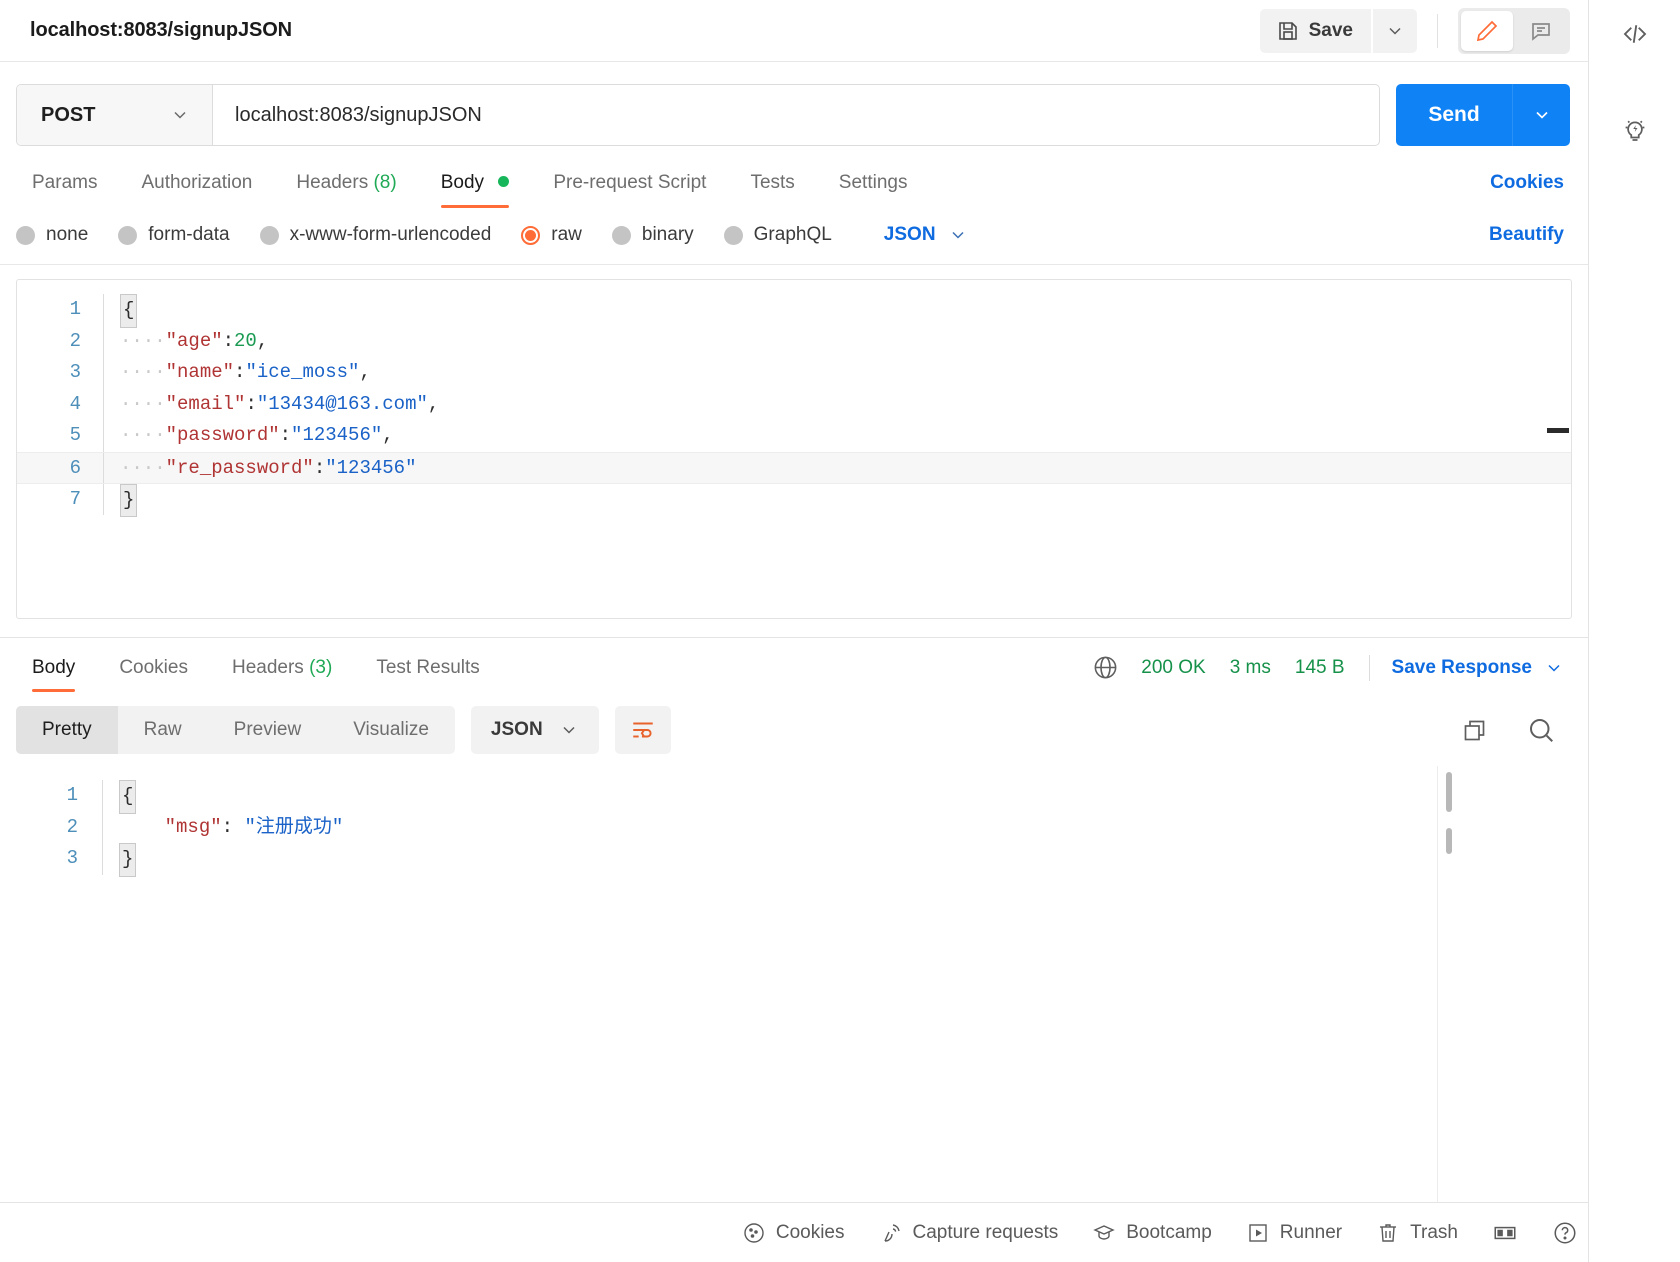 This screenshot has height=1262, width=1680. I want to click on view-raw-button: Raw, so click(163, 730).